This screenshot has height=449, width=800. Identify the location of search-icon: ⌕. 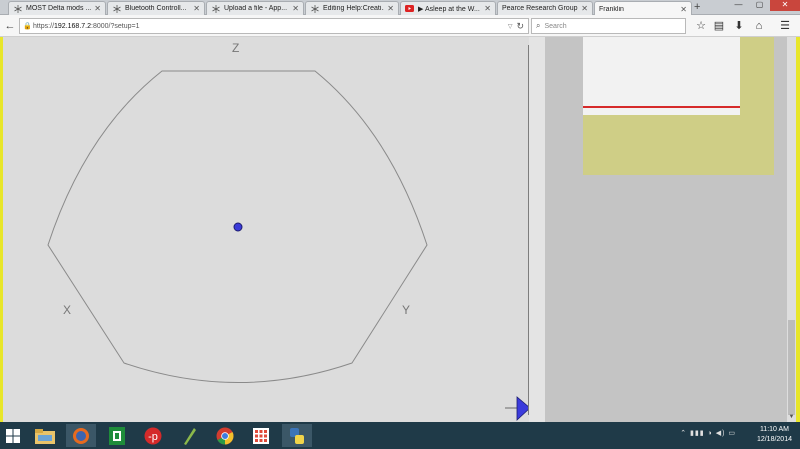
(538, 25).